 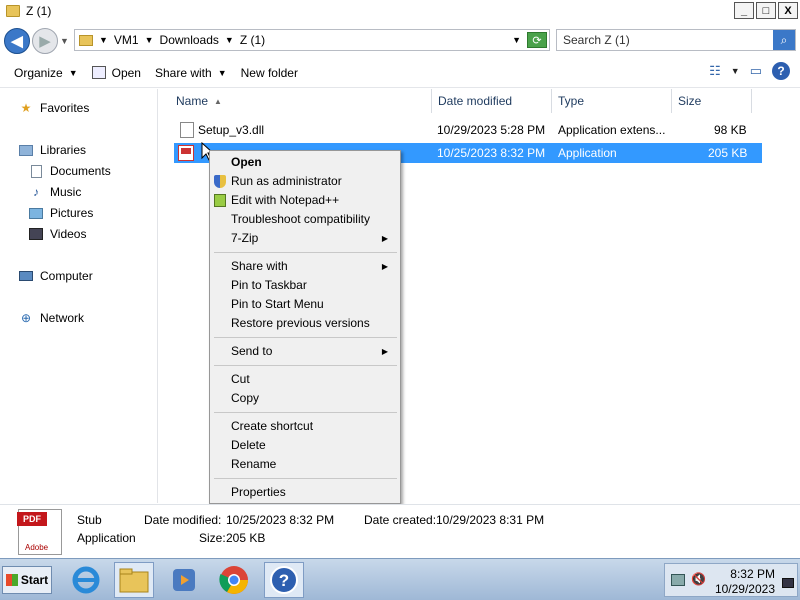 I want to click on refresh-button: ⟳, so click(x=537, y=40).